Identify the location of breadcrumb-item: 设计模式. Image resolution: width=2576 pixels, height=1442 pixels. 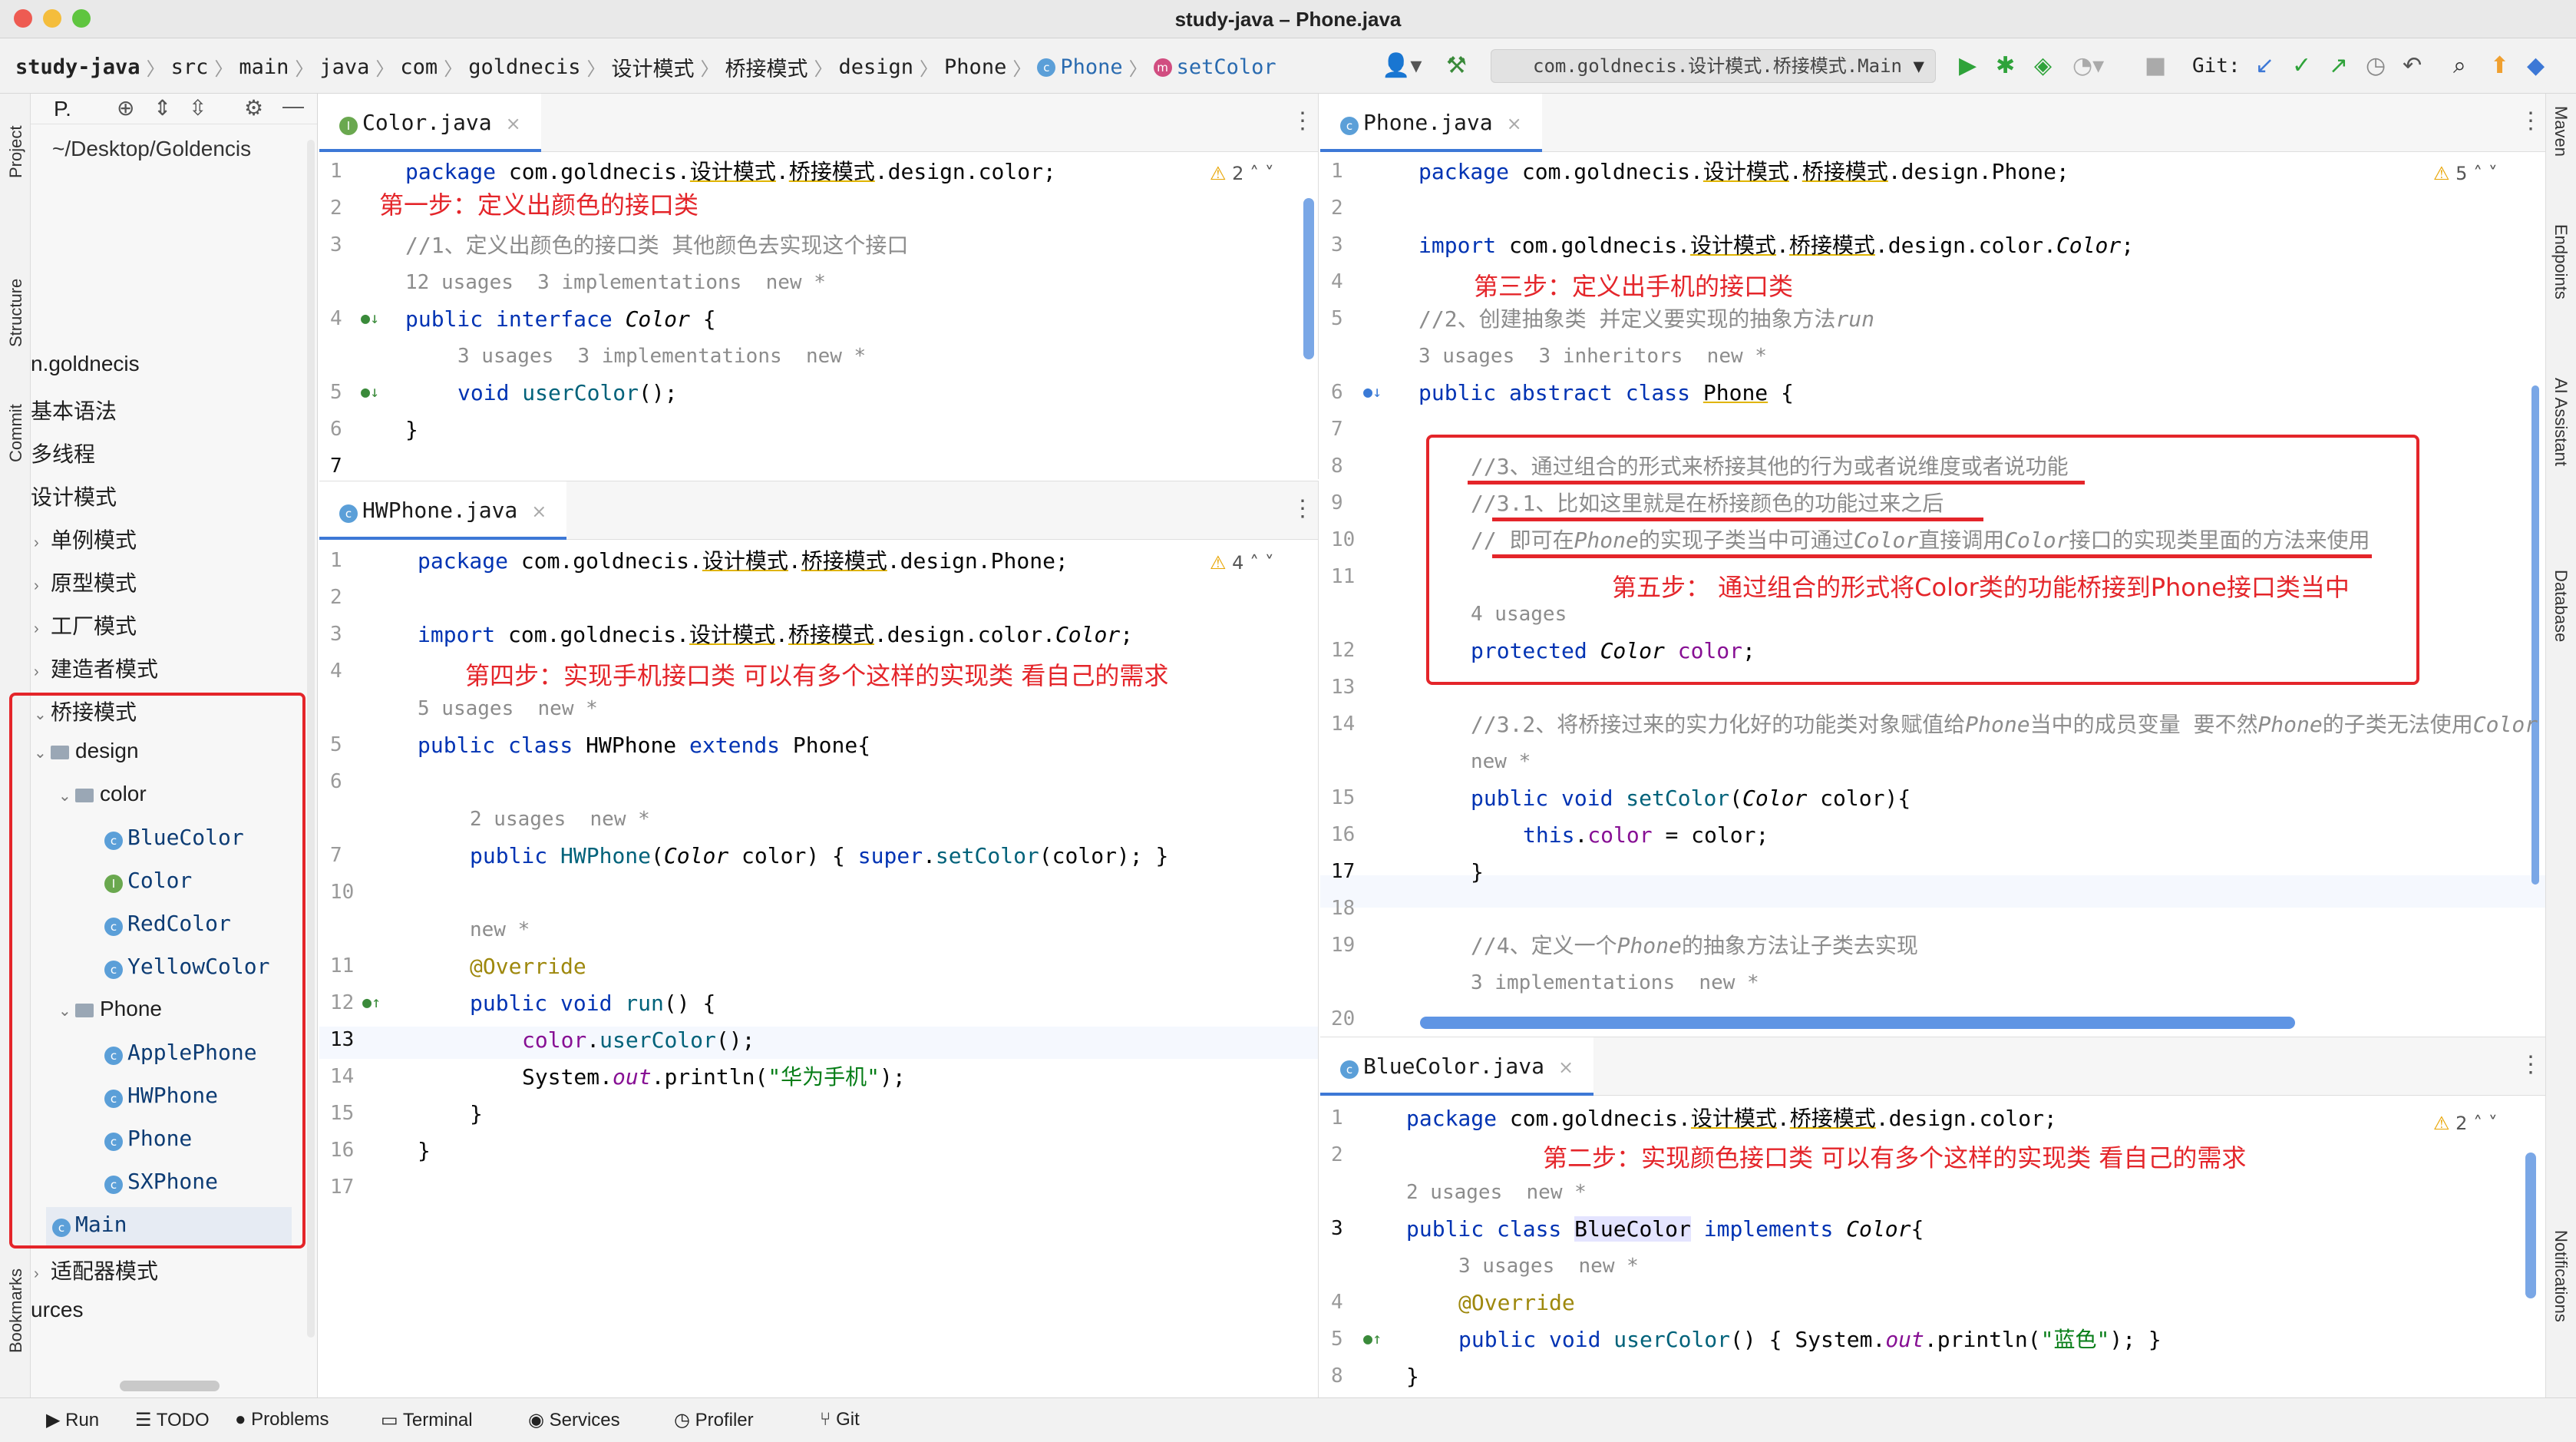
(653, 67).